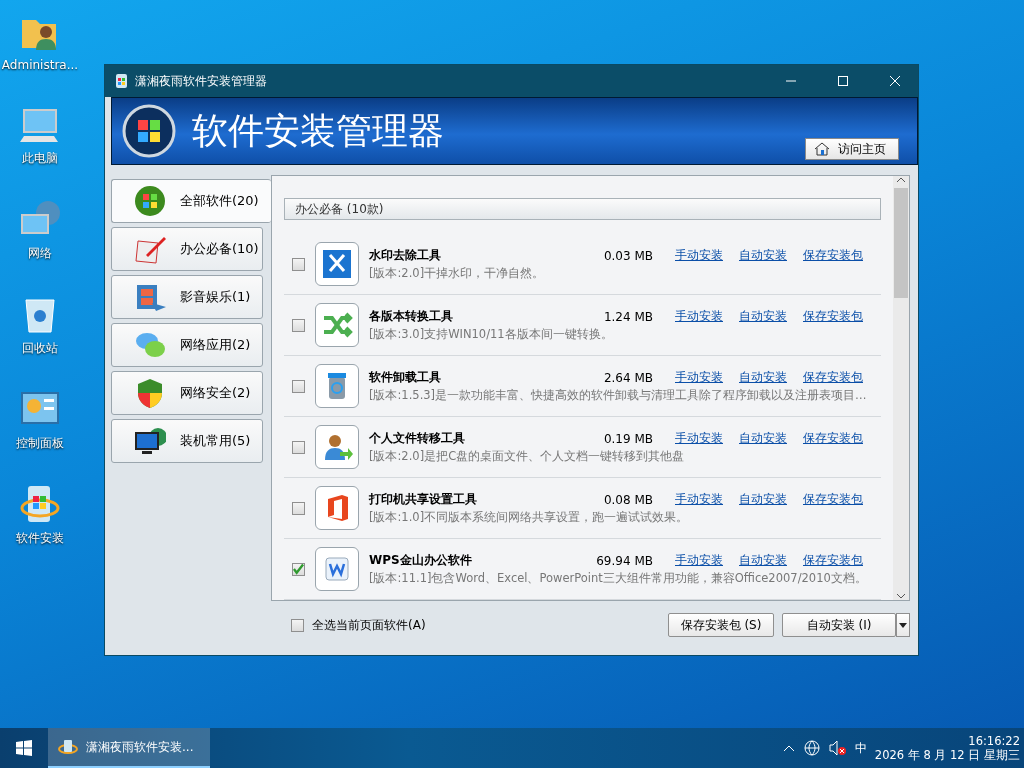 The height and width of the screenshot is (768, 1024). I want to click on file-size: 2.64 MB, so click(627, 377).